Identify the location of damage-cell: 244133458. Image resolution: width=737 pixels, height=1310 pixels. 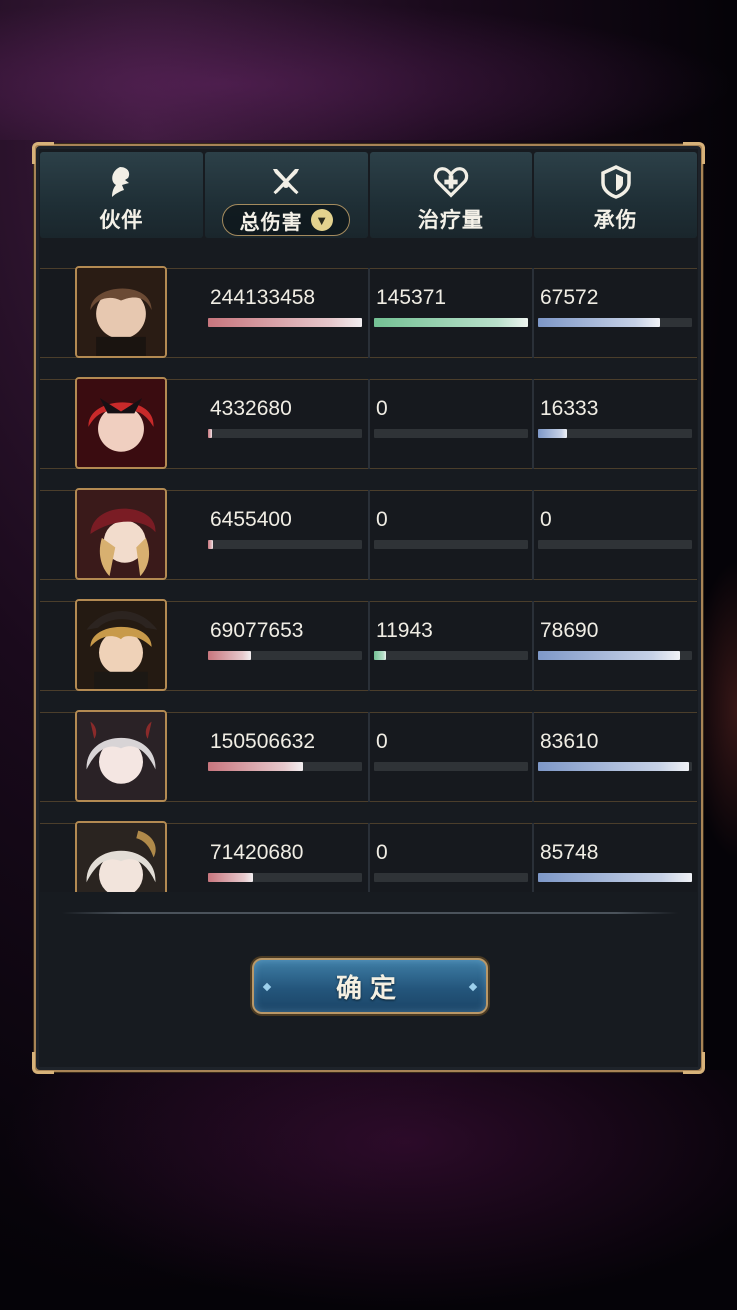
(286, 313).